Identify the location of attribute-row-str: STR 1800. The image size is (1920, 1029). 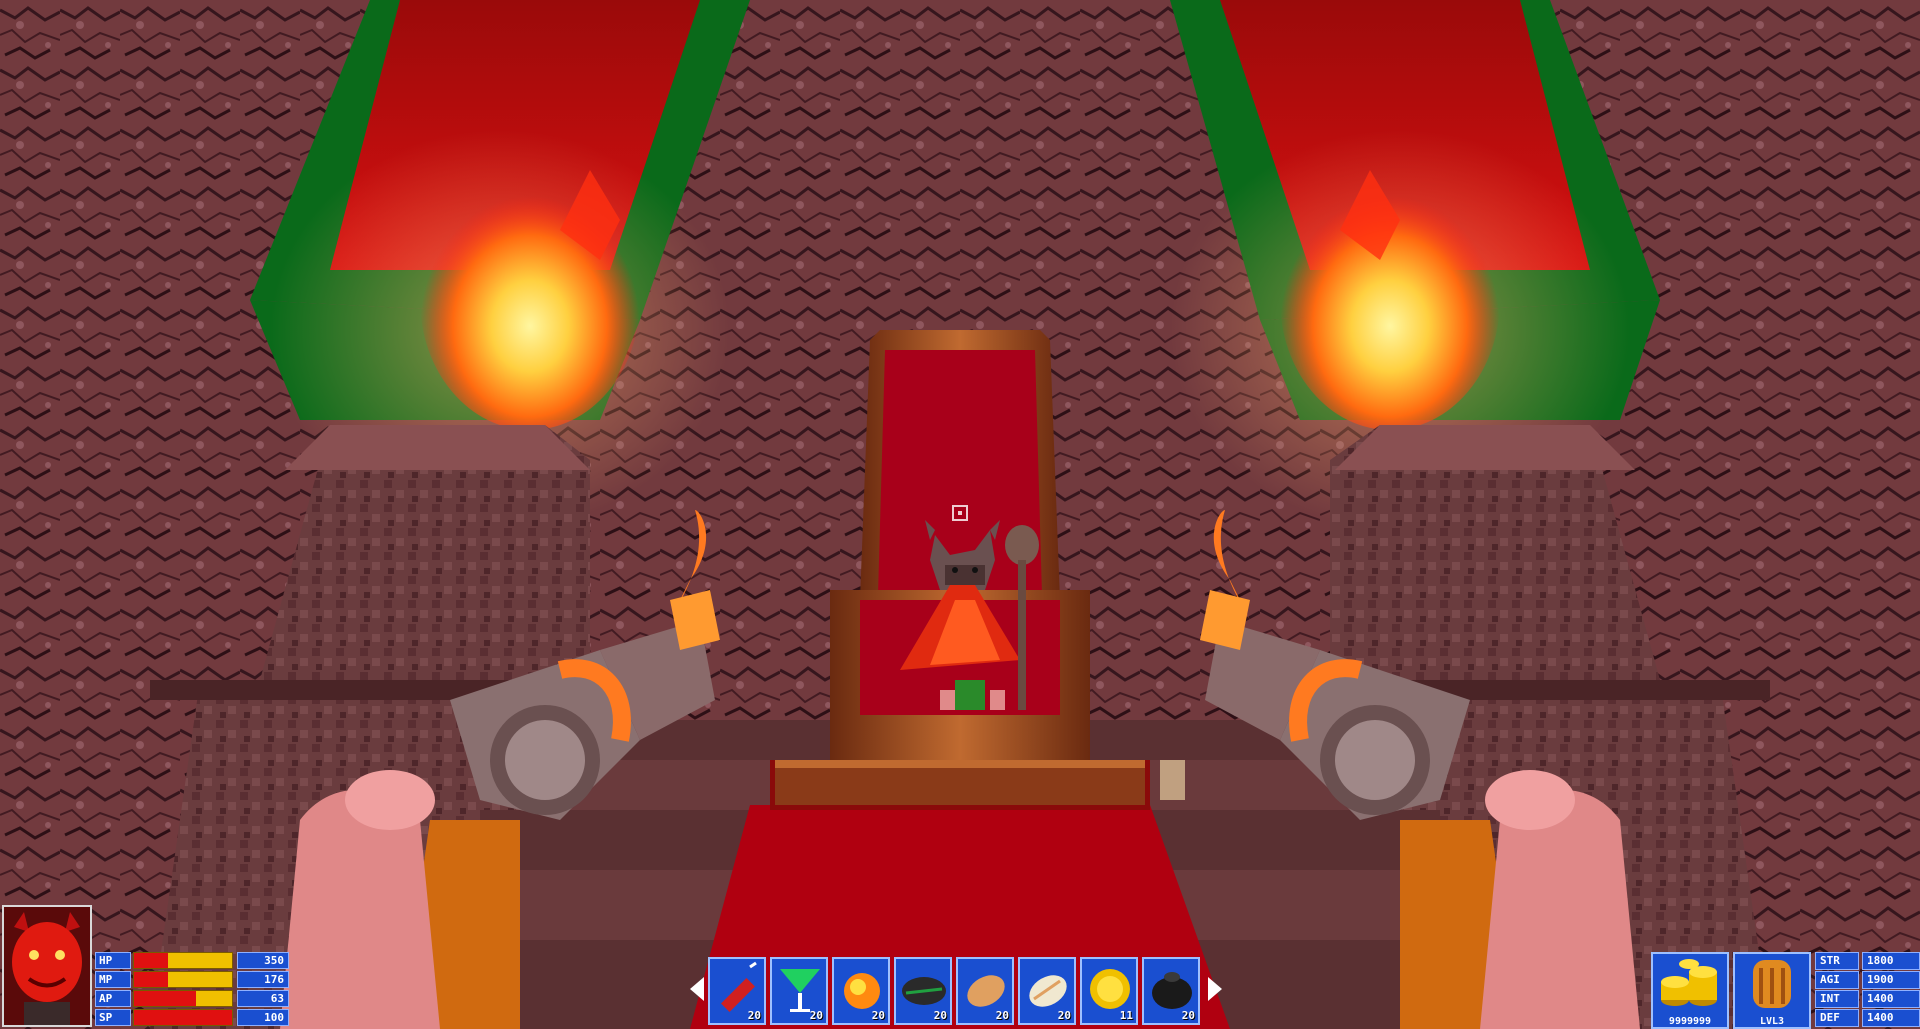
(1867, 961).